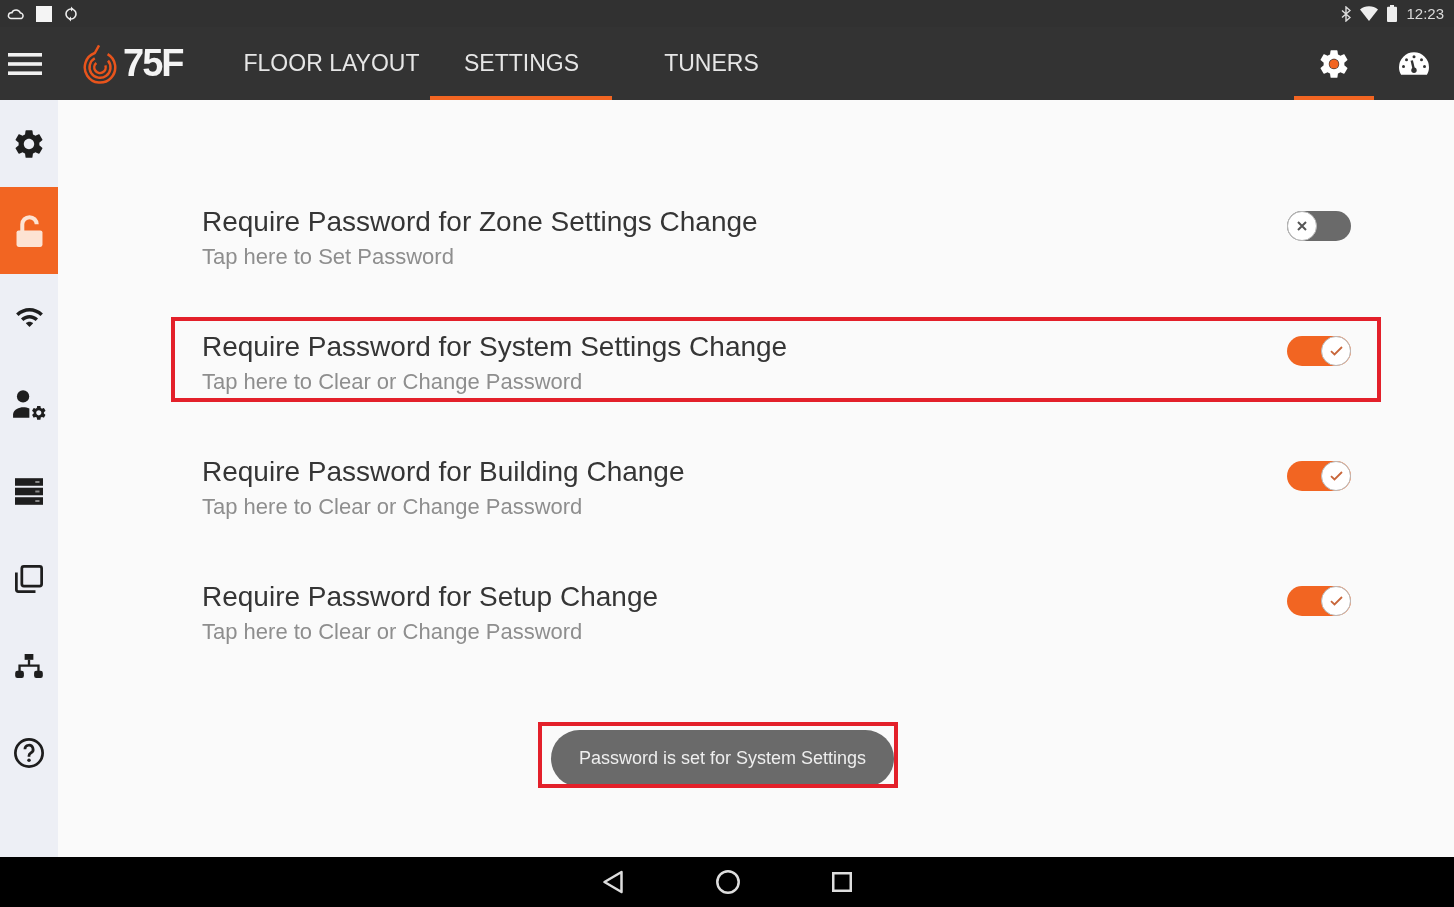 The image size is (1454, 907). I want to click on swirl-logo-icon, so click(100, 63).